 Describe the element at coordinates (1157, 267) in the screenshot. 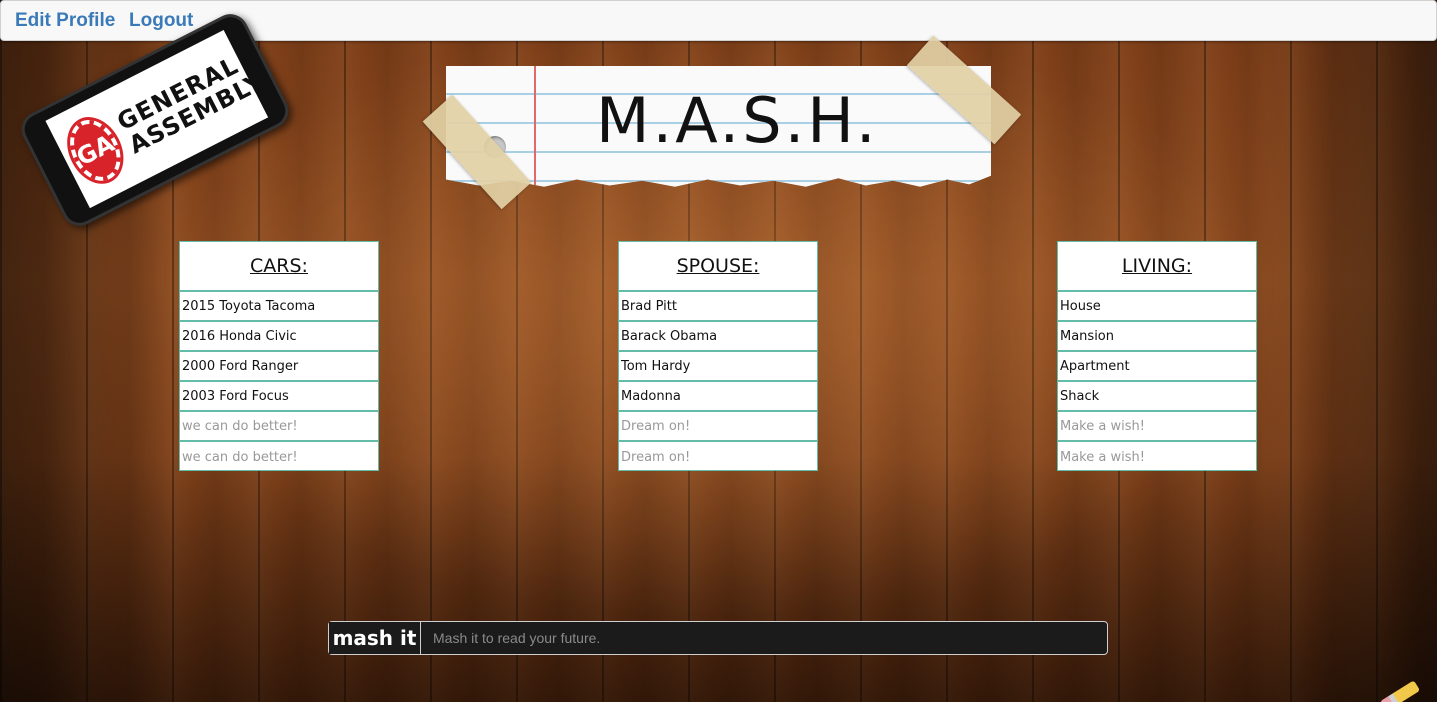

I see `living-heading: LIVING:` at that location.